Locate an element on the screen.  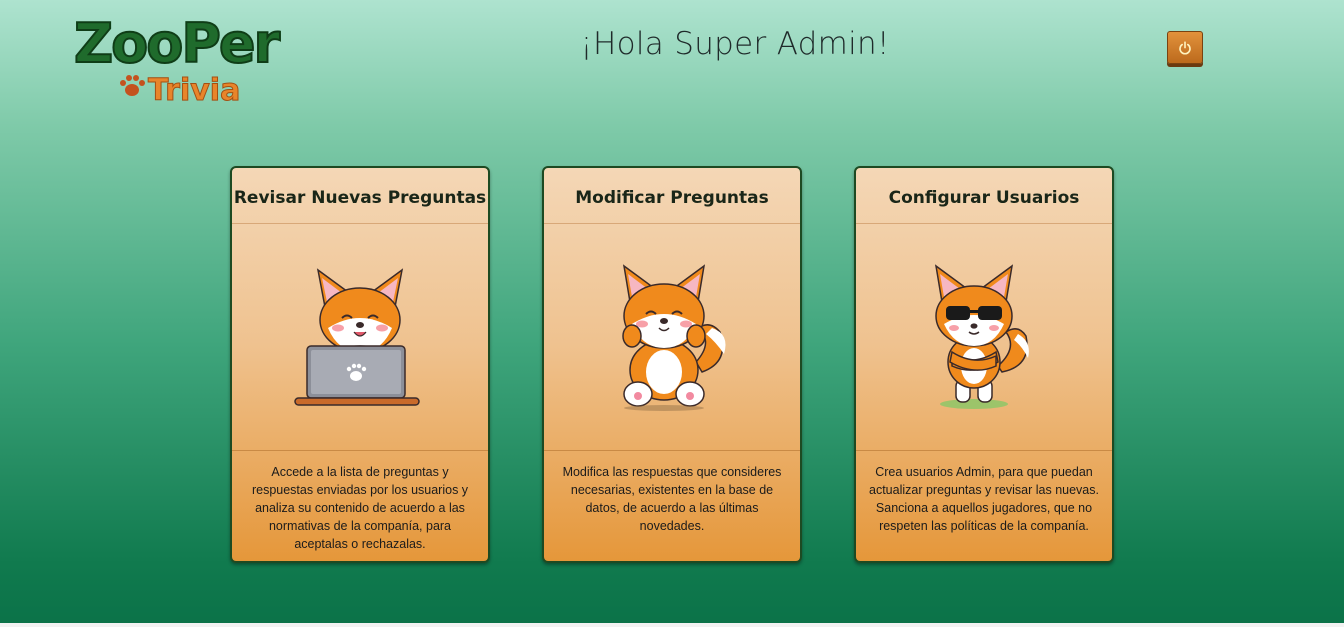
fox-sitting-illustration is located at coordinates (672, 337).